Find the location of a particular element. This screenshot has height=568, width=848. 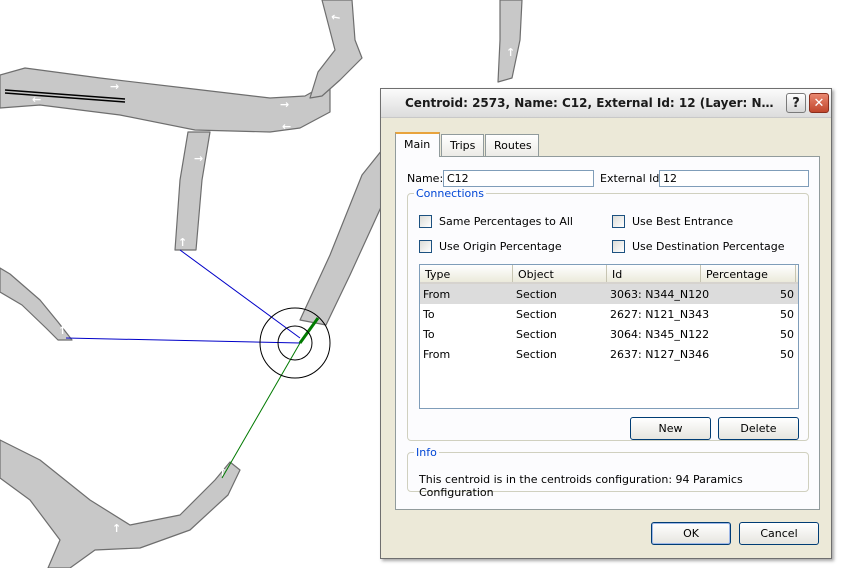

checkbox-label: Use Destination Percentage is located at coordinates (708, 246).